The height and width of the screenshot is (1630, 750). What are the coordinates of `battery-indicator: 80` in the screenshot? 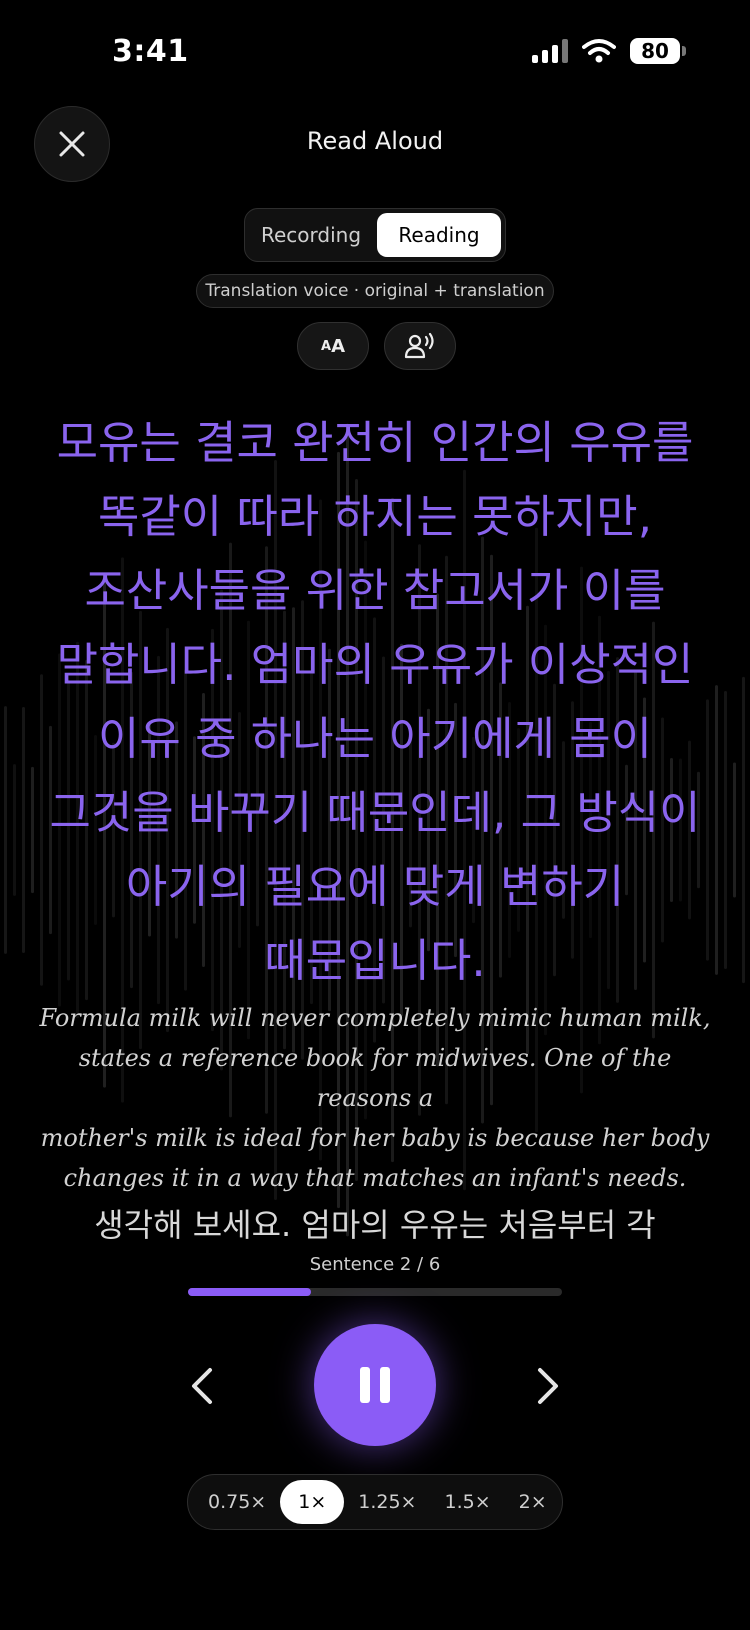 It's located at (658, 51).